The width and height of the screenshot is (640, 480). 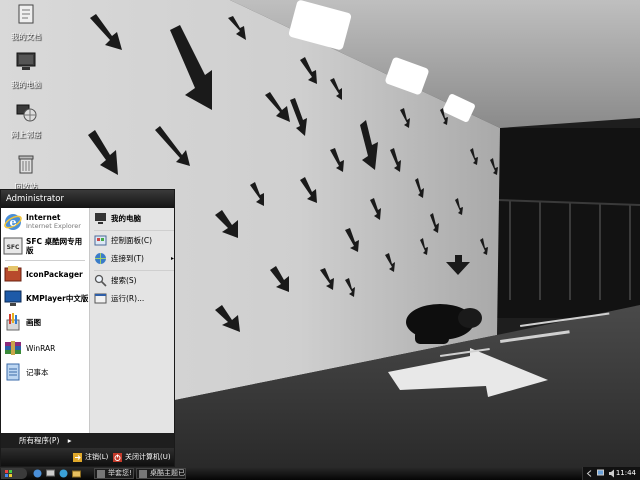 I want to click on start-item-internet: e Internet Internet Explorer, so click(x=42, y=222).